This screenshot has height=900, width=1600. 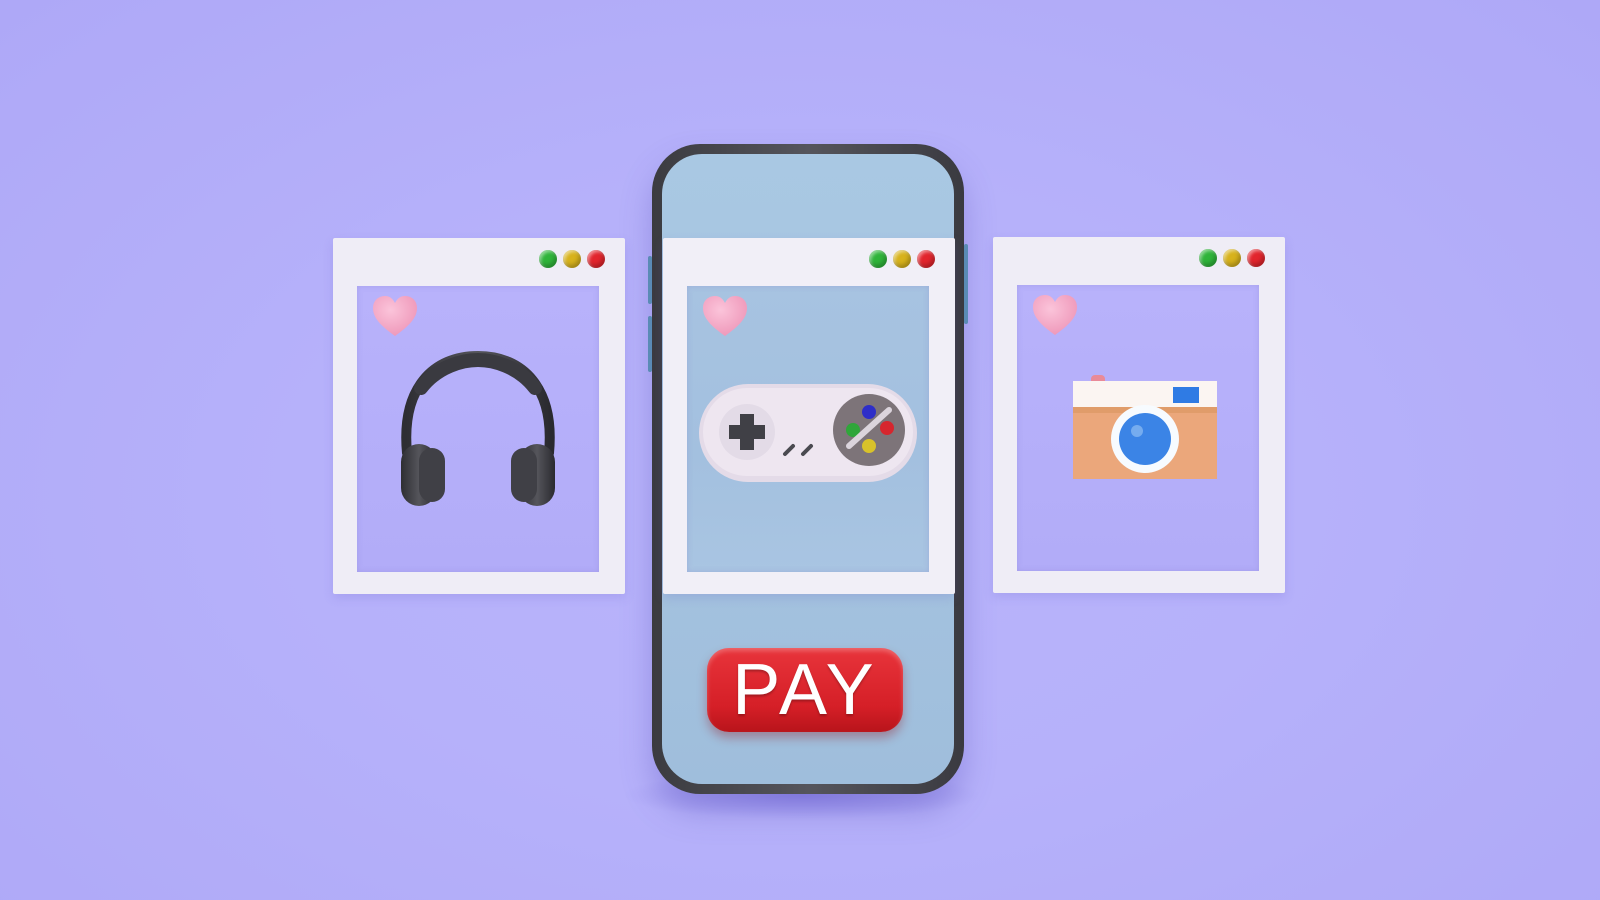 I want to click on product-window-gamepad, so click(x=809, y=416).